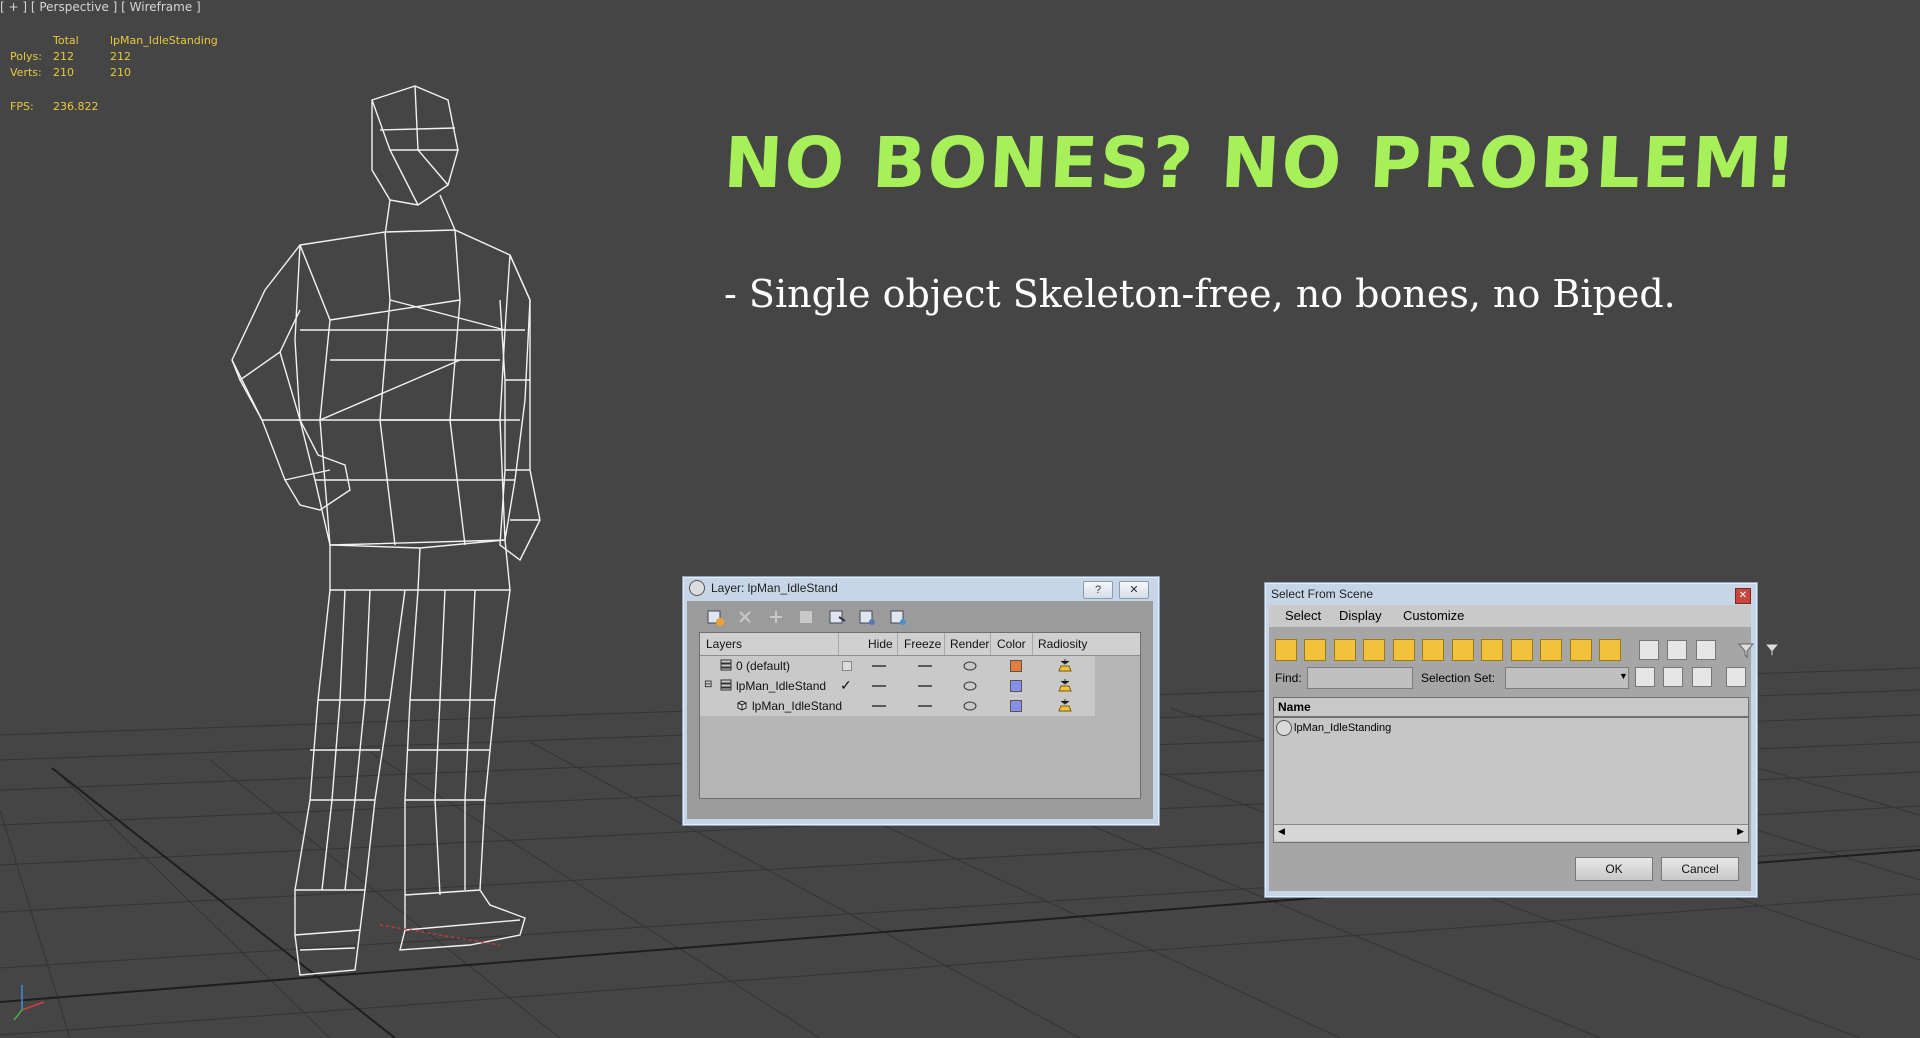  I want to click on col-freeze: Freeze, so click(922, 644).